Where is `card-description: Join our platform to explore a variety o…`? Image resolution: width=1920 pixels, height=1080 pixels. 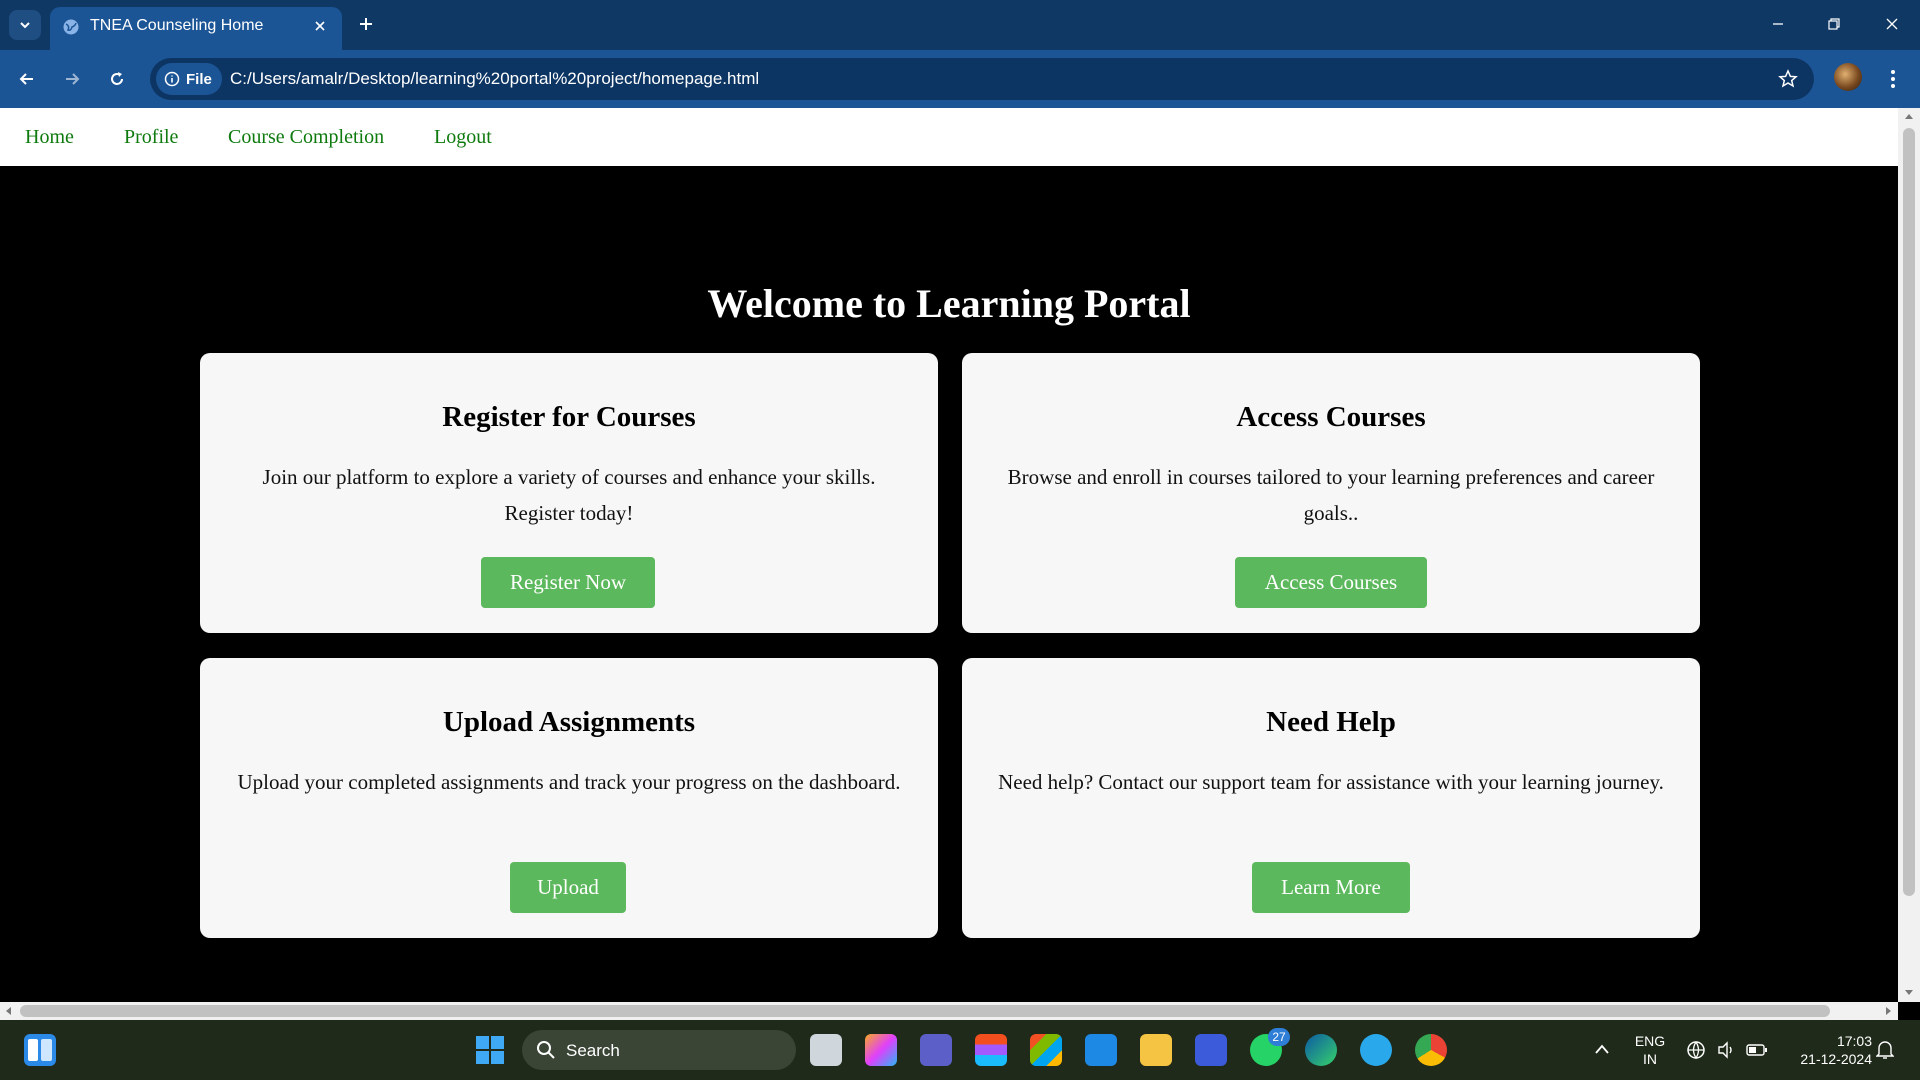 card-description: Join our platform to explore a variety o… is located at coordinates (569, 495).